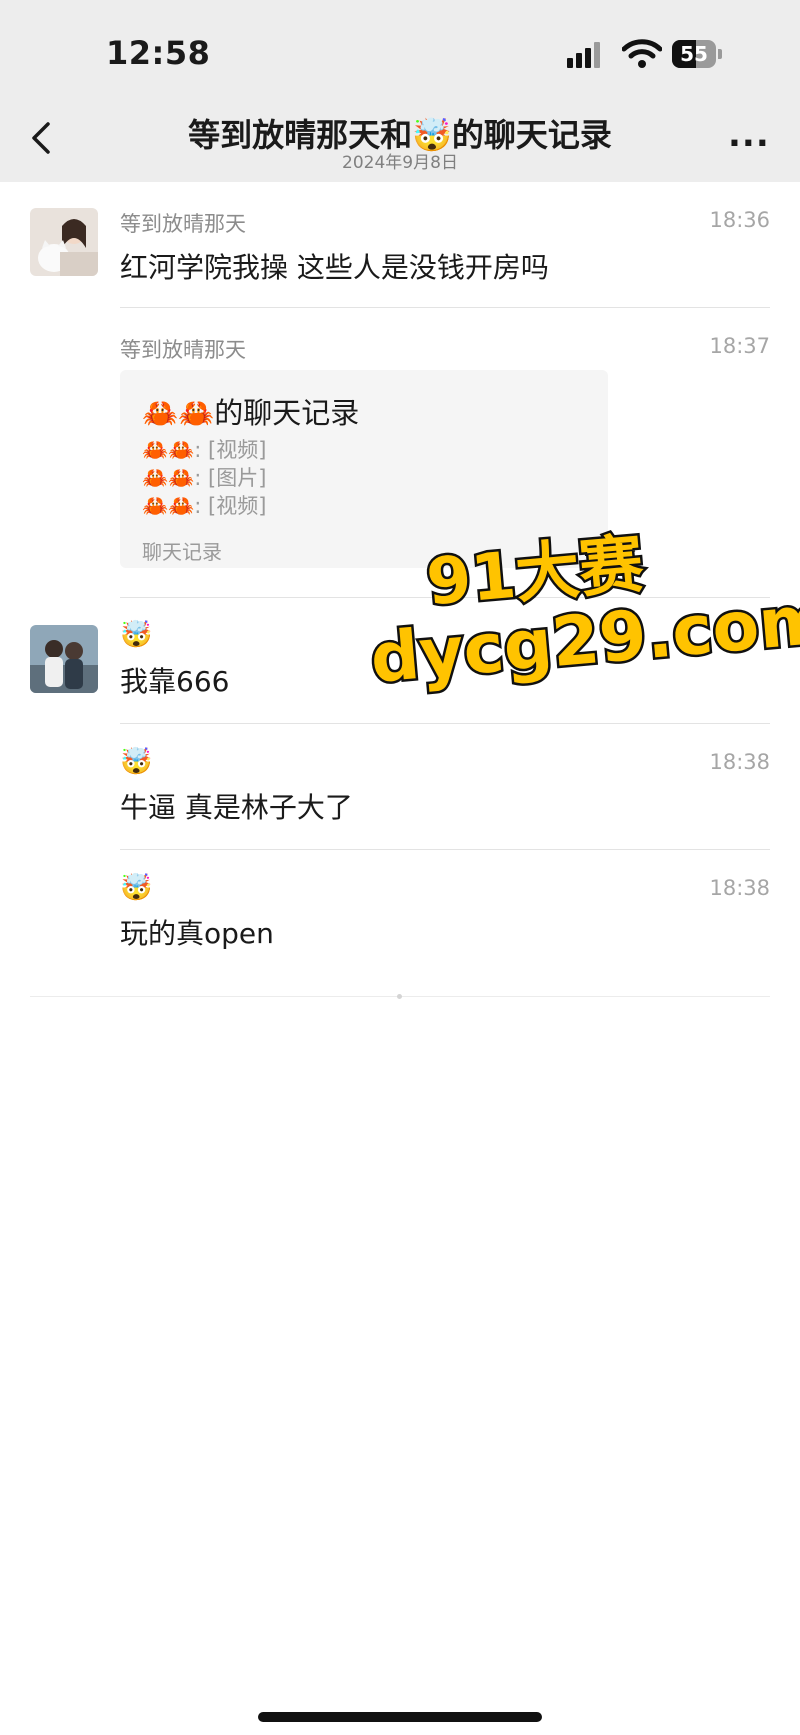 Image resolution: width=800 pixels, height=1735 pixels. I want to click on battery-icon: 55, so click(697, 54).